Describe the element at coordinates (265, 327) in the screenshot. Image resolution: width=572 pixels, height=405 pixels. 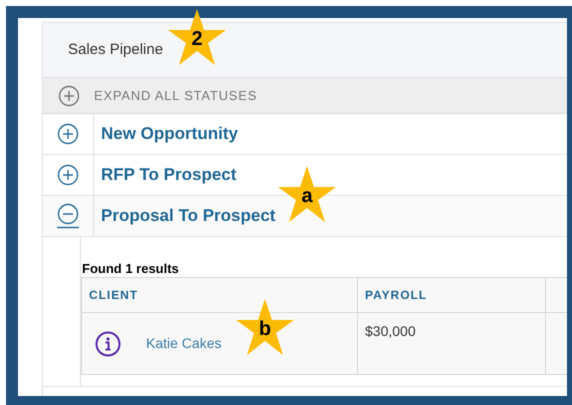
I see `star-callout: b` at that location.